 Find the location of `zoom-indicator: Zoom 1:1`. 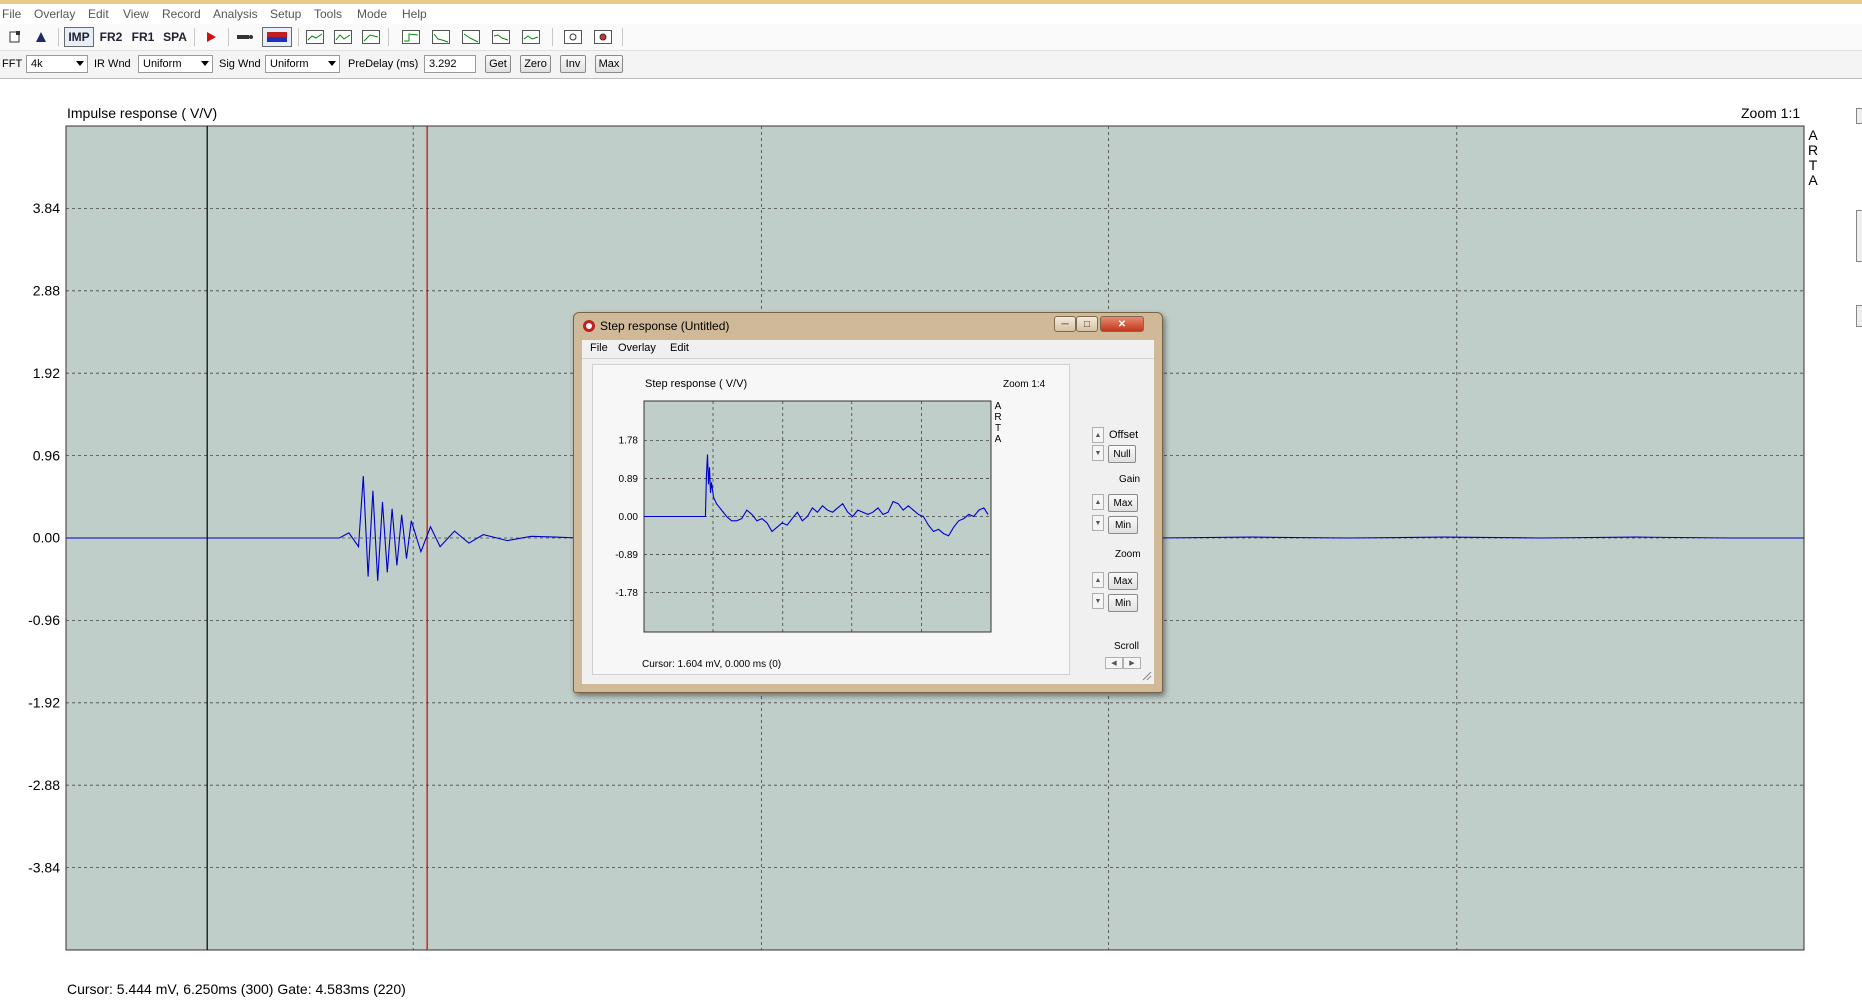

zoom-indicator: Zoom 1:1 is located at coordinates (1771, 113).